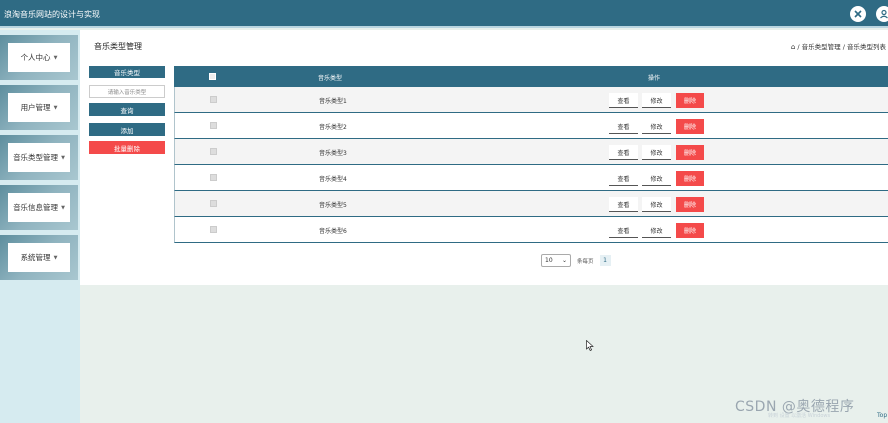 The width and height of the screenshot is (888, 423). I want to click on table-row: 音乐类型4 查看 修改 删除, so click(531, 178).